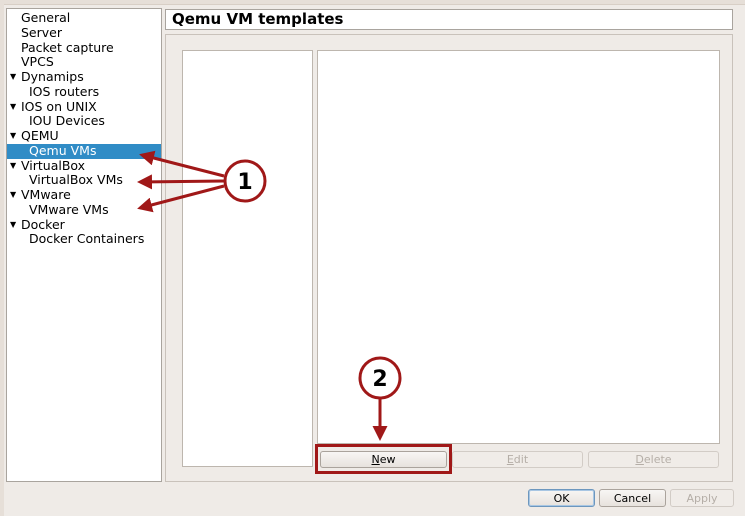  What do you see at coordinates (84, 62) in the screenshot?
I see `sidebar-item-vpcs: VPCS` at bounding box center [84, 62].